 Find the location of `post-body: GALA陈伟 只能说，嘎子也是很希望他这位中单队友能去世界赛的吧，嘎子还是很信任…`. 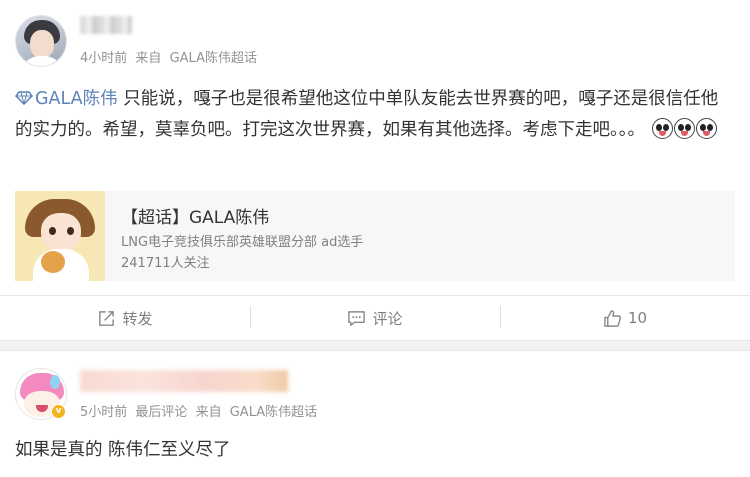

post-body: GALA陈伟 只能说，嘎子也是很希望他这位中单队友能去世界赛的吧，嘎子还是很信任… is located at coordinates (375, 115).